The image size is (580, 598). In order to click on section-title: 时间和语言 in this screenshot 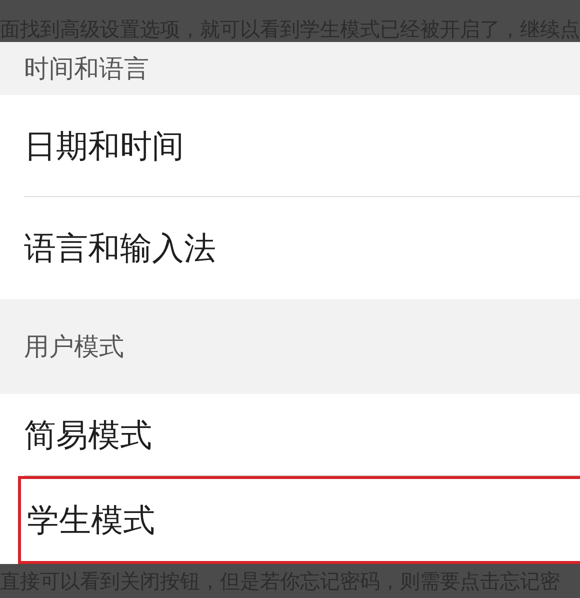, I will do `click(86, 68)`.